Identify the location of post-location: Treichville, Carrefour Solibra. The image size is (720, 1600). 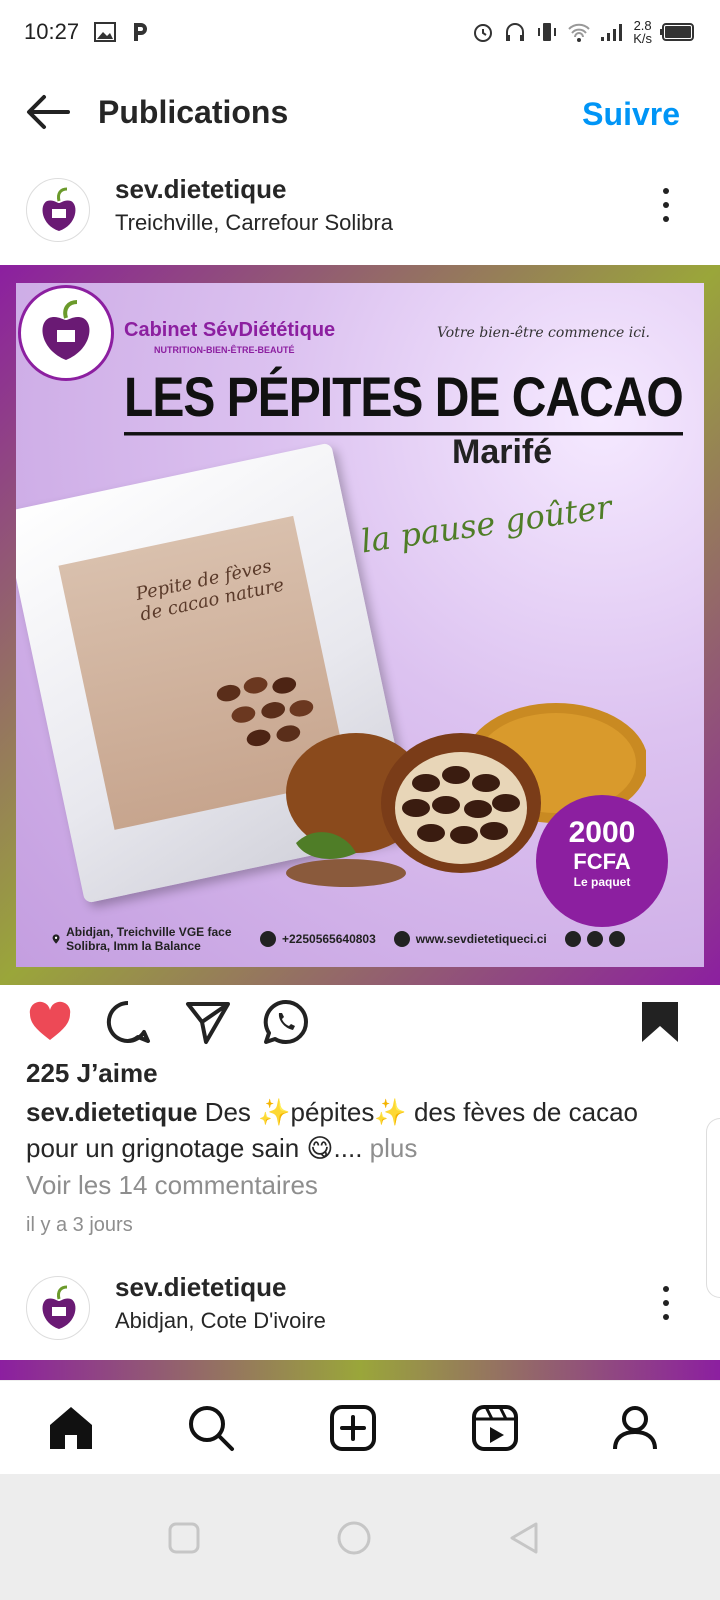
(254, 223).